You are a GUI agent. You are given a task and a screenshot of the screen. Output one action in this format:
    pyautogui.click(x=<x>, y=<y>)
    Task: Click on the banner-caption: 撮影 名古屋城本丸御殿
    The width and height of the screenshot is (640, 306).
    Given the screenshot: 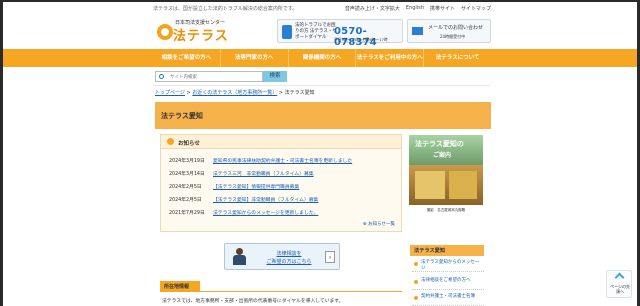 What is the action you would take?
    pyautogui.click(x=446, y=210)
    